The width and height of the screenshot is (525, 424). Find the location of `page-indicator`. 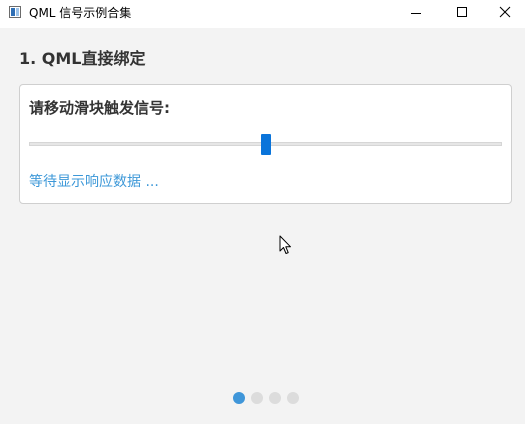

page-indicator is located at coordinates (266, 398).